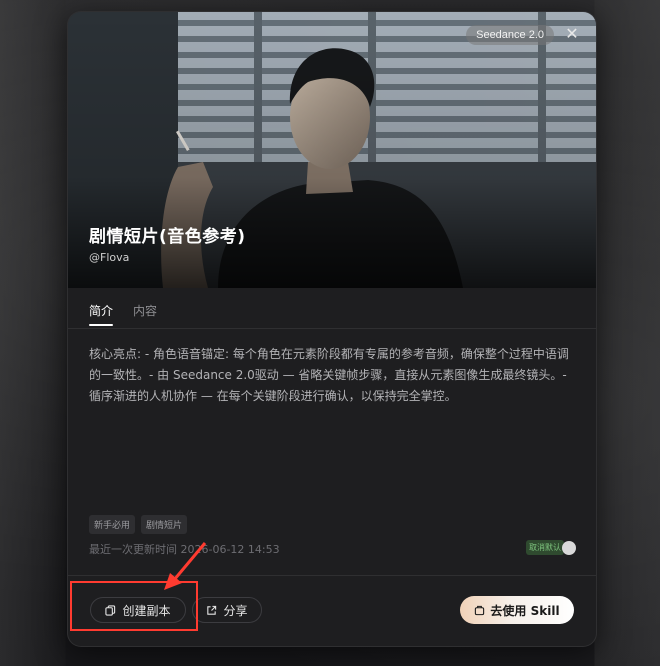  I want to click on skill-icon, so click(480, 610).